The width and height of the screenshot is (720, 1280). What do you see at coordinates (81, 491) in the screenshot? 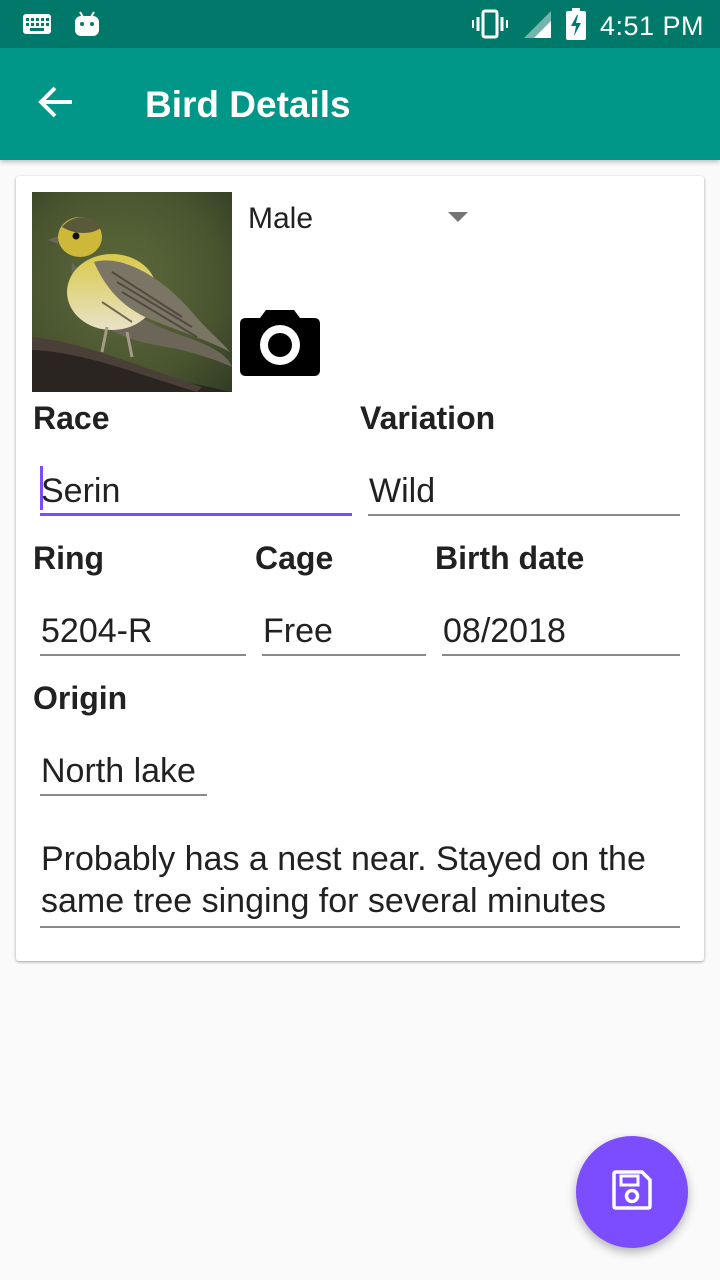
I see `race-value: Serin` at bounding box center [81, 491].